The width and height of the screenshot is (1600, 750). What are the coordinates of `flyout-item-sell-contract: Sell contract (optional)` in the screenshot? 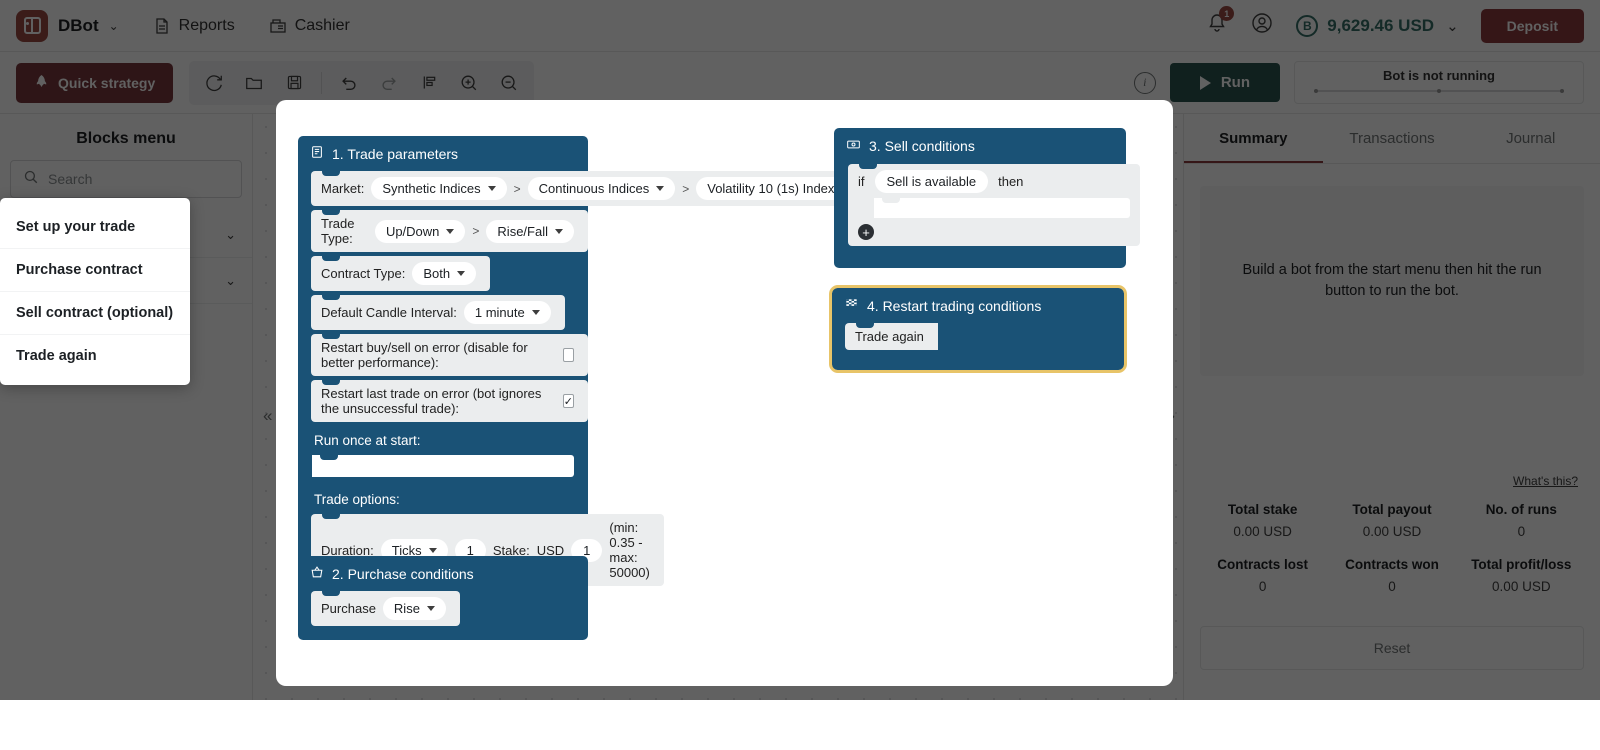 It's located at (95, 312).